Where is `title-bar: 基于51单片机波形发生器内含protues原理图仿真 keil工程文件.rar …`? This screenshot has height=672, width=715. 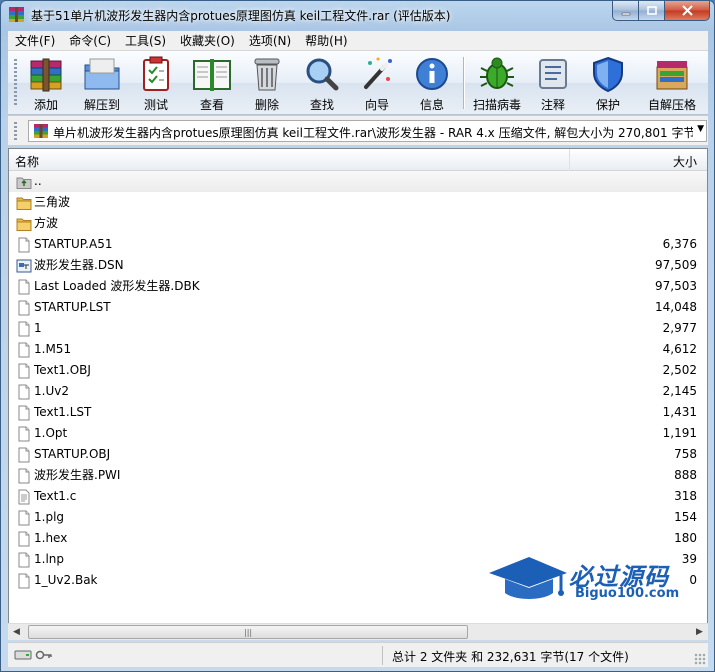
title-bar: 基于51单片机波形发生器内含protues原理图仿真 keil工程文件.rar … is located at coordinates (357, 16).